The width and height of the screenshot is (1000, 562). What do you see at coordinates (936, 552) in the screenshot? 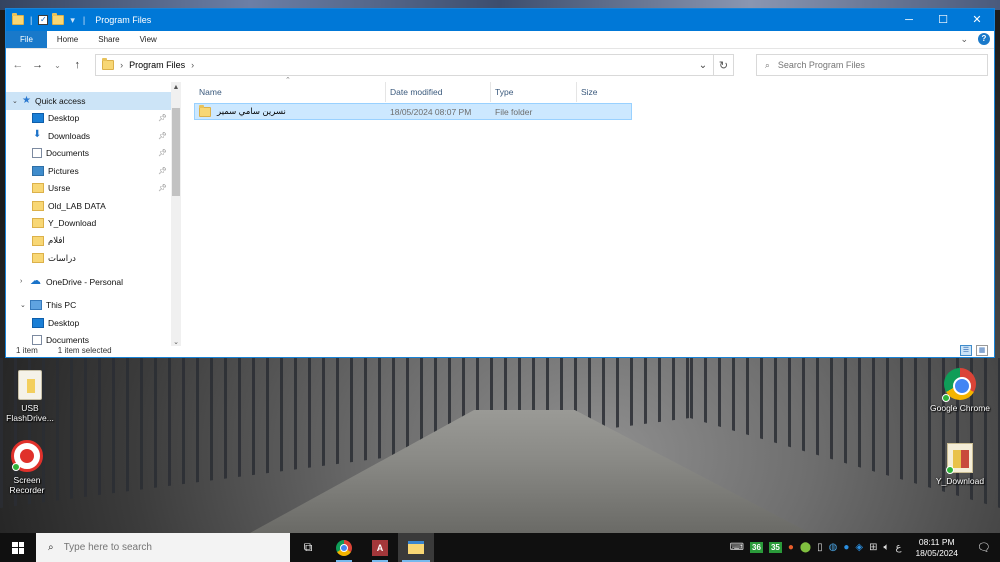
I see `clock-date: 18/05/2024` at bounding box center [936, 552].